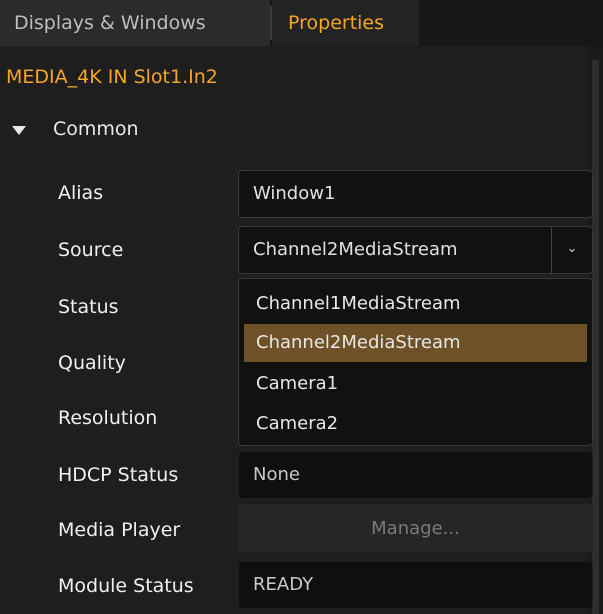  What do you see at coordinates (108, 418) in the screenshot?
I see `resolution-label: Resolution` at bounding box center [108, 418].